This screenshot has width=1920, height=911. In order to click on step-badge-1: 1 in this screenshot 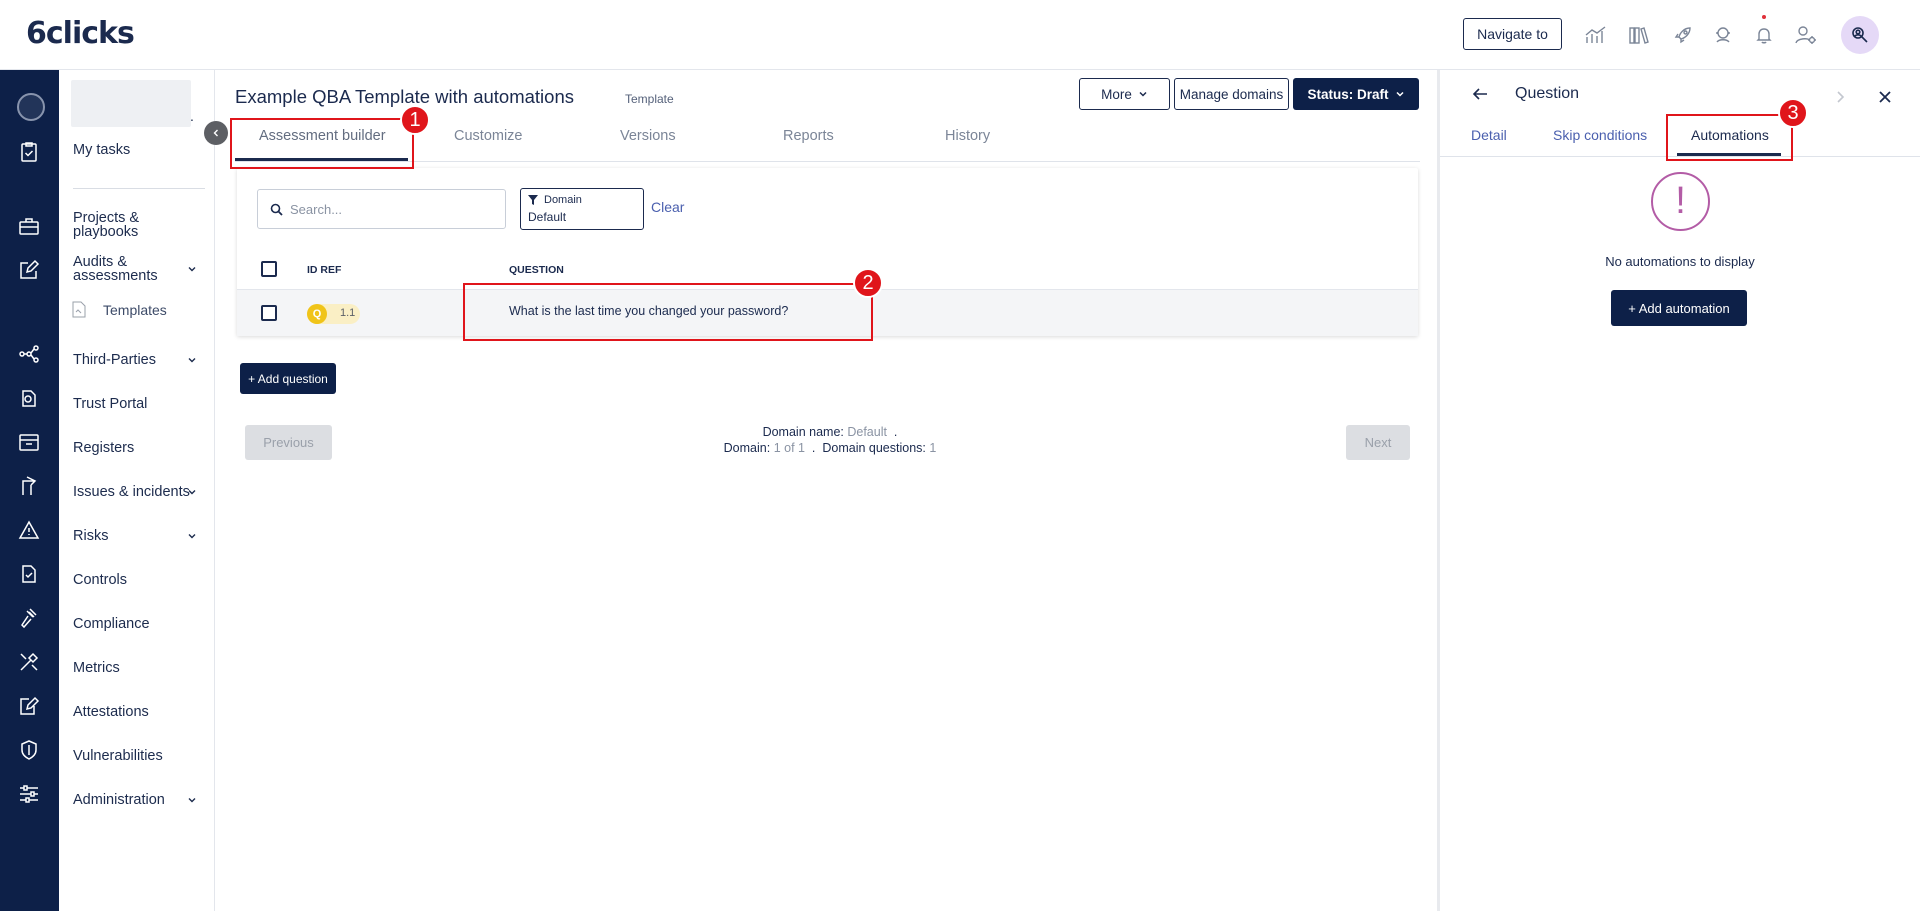, I will do `click(415, 120)`.